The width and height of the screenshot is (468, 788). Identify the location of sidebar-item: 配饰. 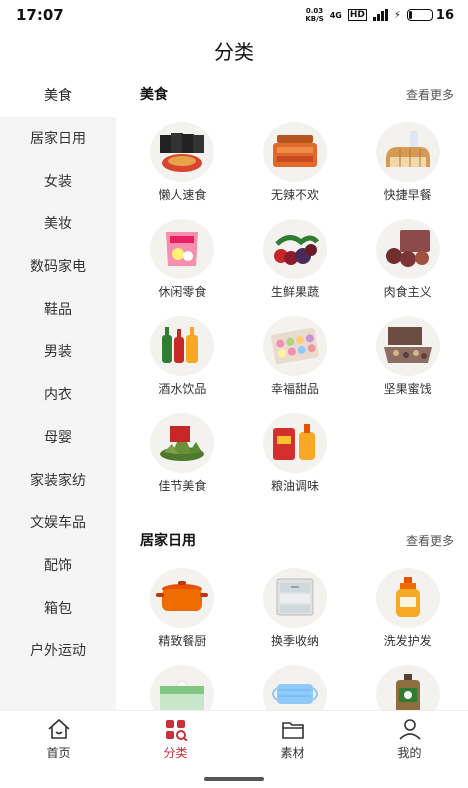
(58, 565).